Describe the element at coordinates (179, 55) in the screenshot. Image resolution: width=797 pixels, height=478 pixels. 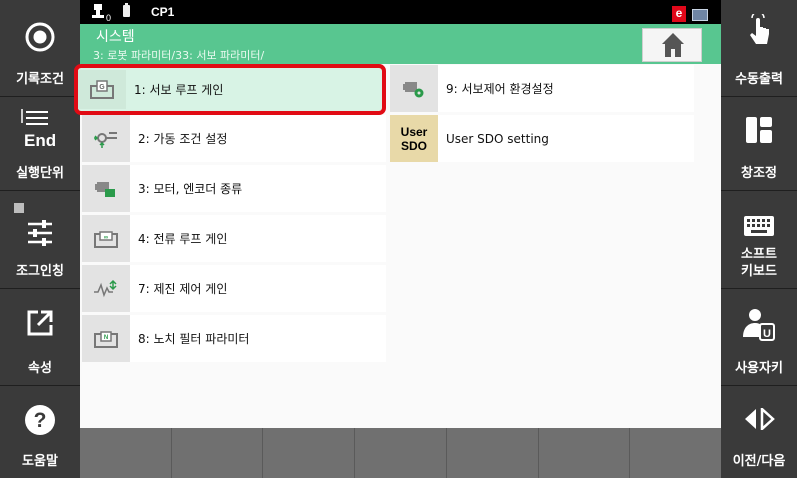
I see `breadcrumb: 3: 로봇 파라미터/33: 서보 파라미터/` at that location.